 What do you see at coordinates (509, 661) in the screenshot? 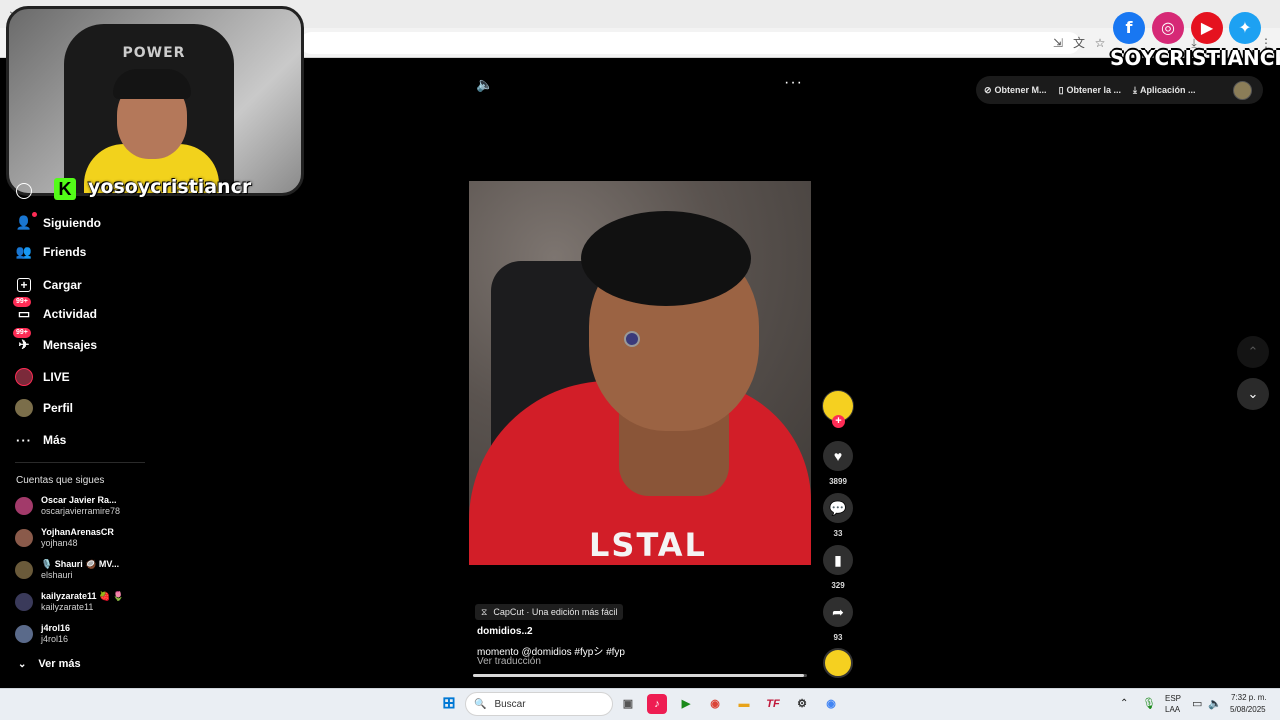
I see `see-translation-link: Ver traducción` at bounding box center [509, 661].